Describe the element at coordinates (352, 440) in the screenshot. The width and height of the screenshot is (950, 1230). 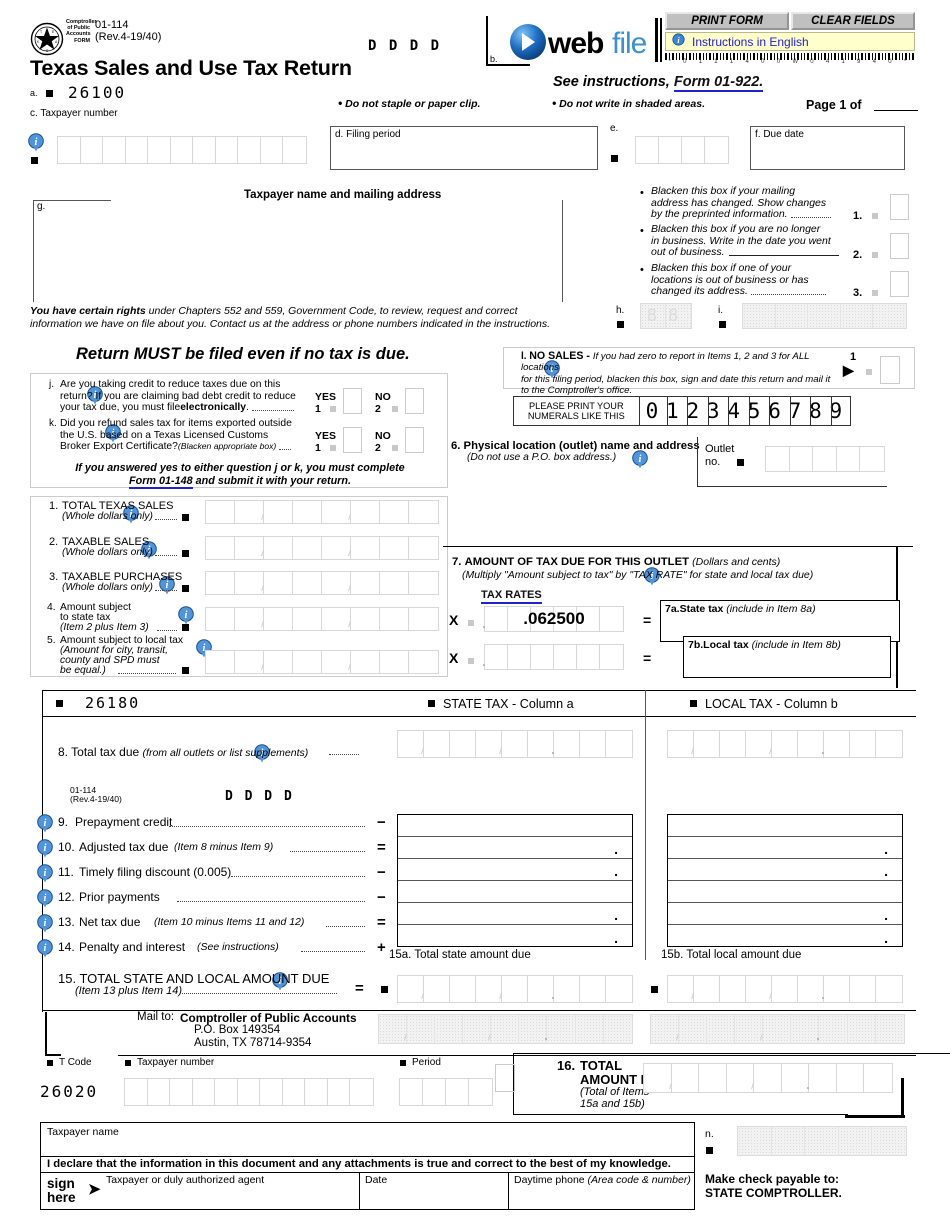
I see `question-k-yes-checkbox` at that location.